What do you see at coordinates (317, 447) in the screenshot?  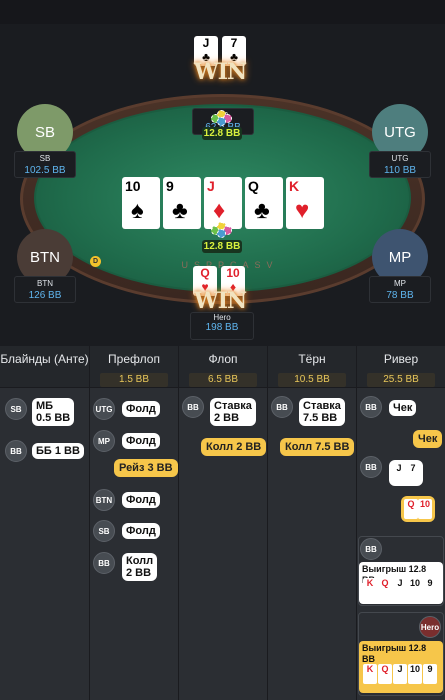 I see `hero-action-bubble: Колл 7.5 BB` at bounding box center [317, 447].